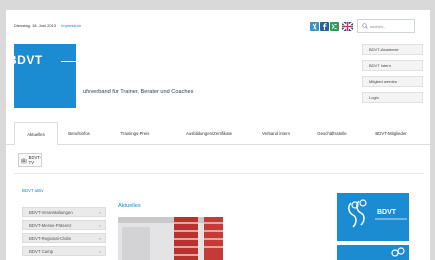 The image size is (435, 260). Describe the element at coordinates (79, 133) in the screenshot. I see `tab-berufsinfos: Berufsinfos` at that location.